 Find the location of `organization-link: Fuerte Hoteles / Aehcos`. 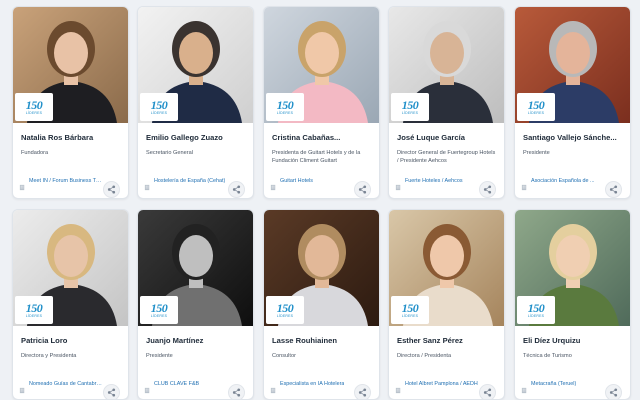

organization-link: Fuerte Hoteles / Aehcos is located at coordinates (436, 183).